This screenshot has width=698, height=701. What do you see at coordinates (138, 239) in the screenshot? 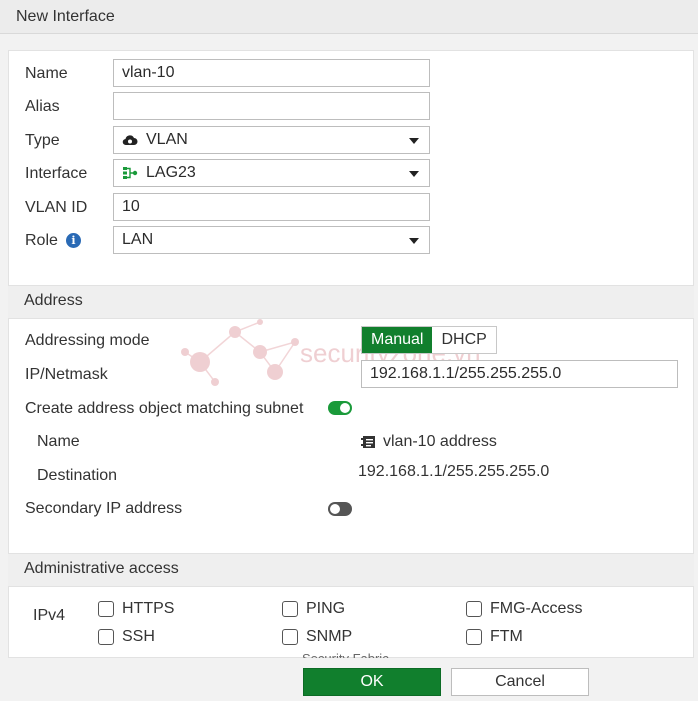
I see `role-value: LAN` at bounding box center [138, 239].